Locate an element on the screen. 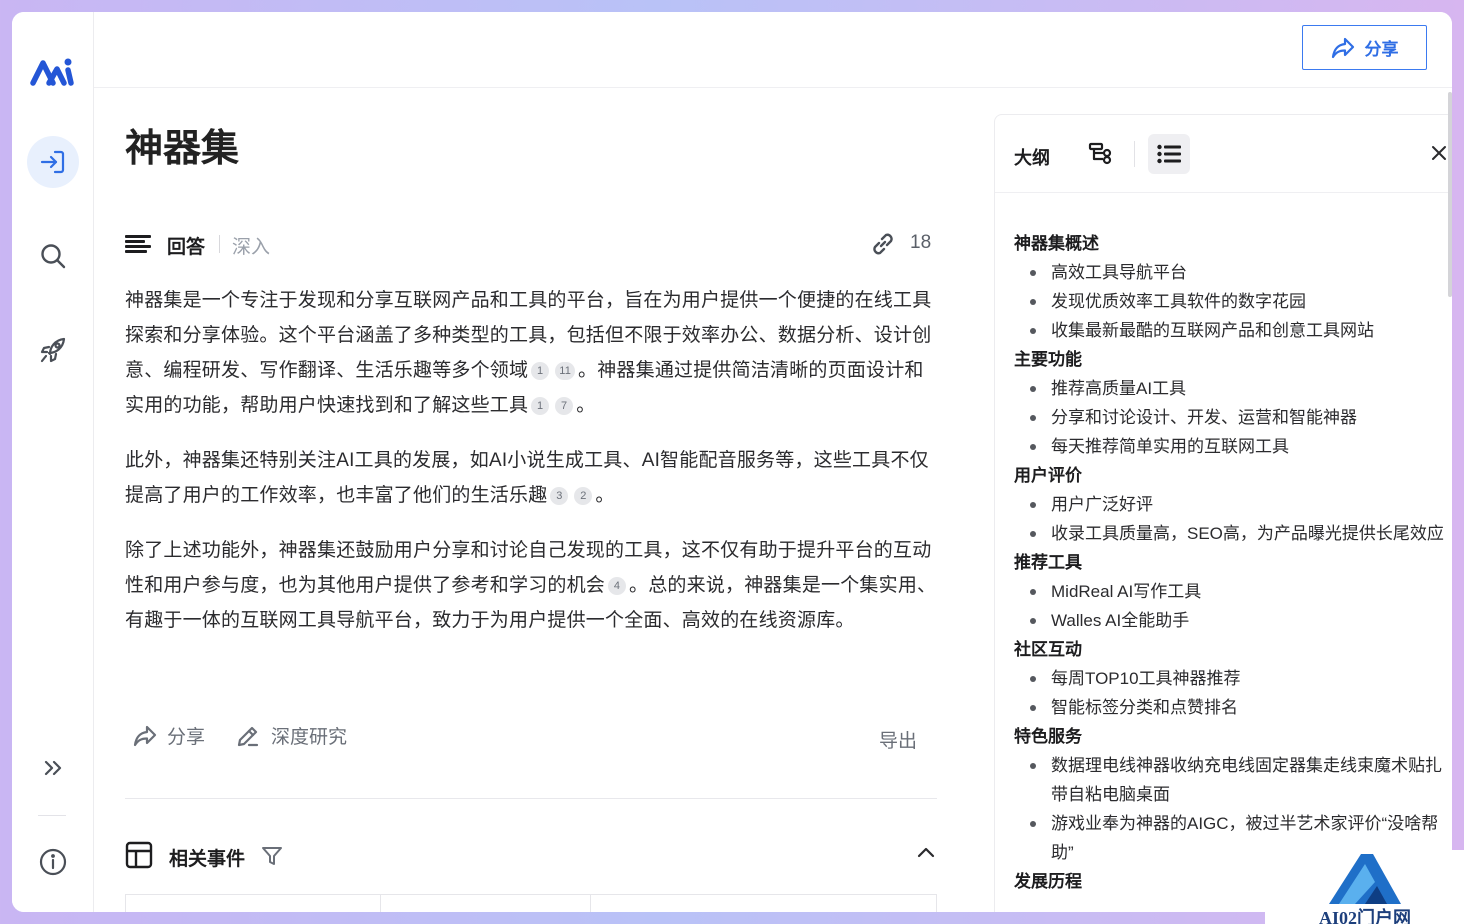 Image resolution: width=1464 pixels, height=924 pixels. top-bar: 分享 is located at coordinates (773, 50).